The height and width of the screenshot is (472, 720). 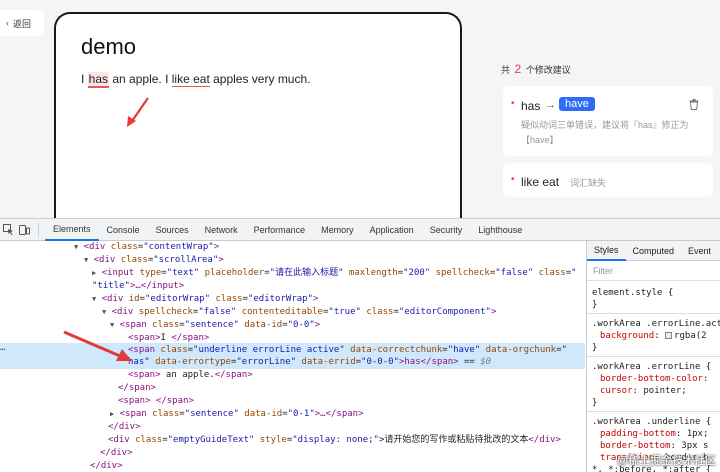 I want to click on color-swatch-icon, so click(x=669, y=335).